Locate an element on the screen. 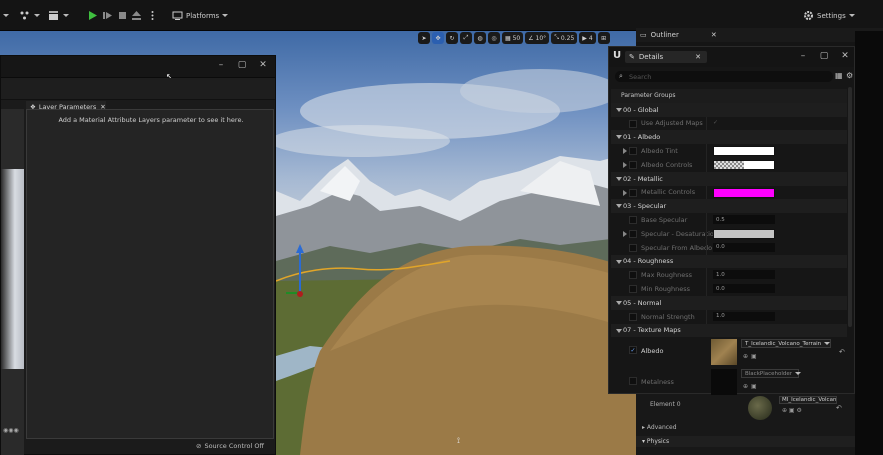  details-maximize-button: ▢ is located at coordinates (824, 56).